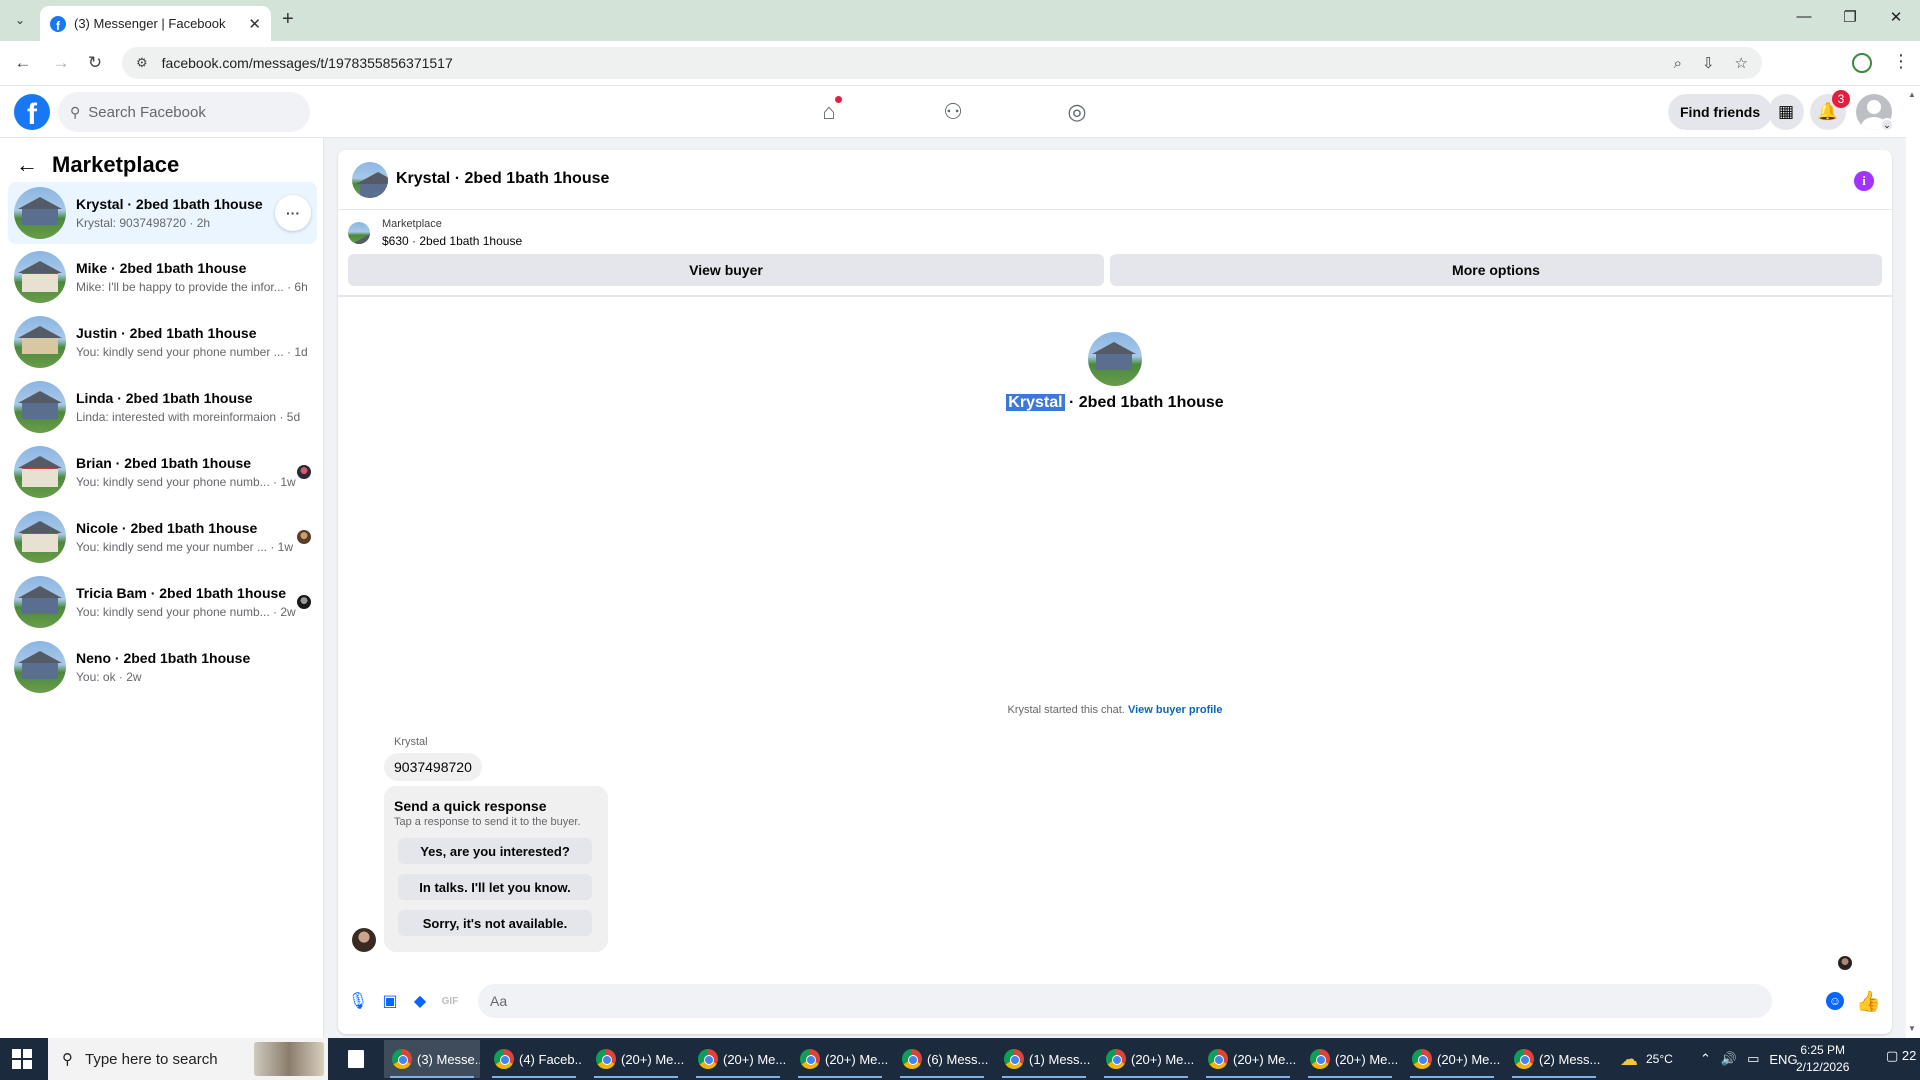 This screenshot has height=1080, width=1920. Describe the element at coordinates (433, 767) in the screenshot. I see `message-bubble: 9037498720` at that location.